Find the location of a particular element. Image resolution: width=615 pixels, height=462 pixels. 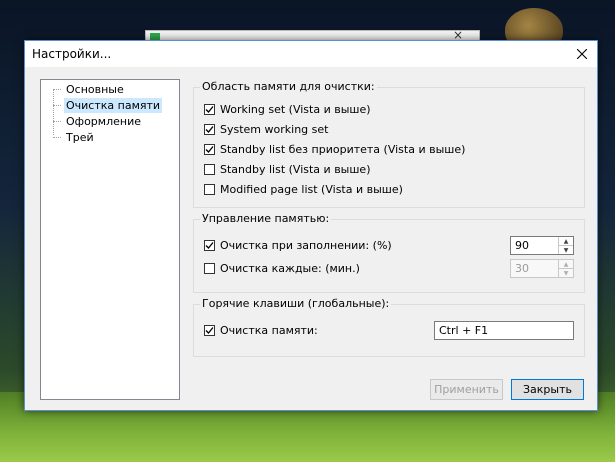

option-fill-cleanup: Очистка при заполнении: (%) is located at coordinates (298, 245).